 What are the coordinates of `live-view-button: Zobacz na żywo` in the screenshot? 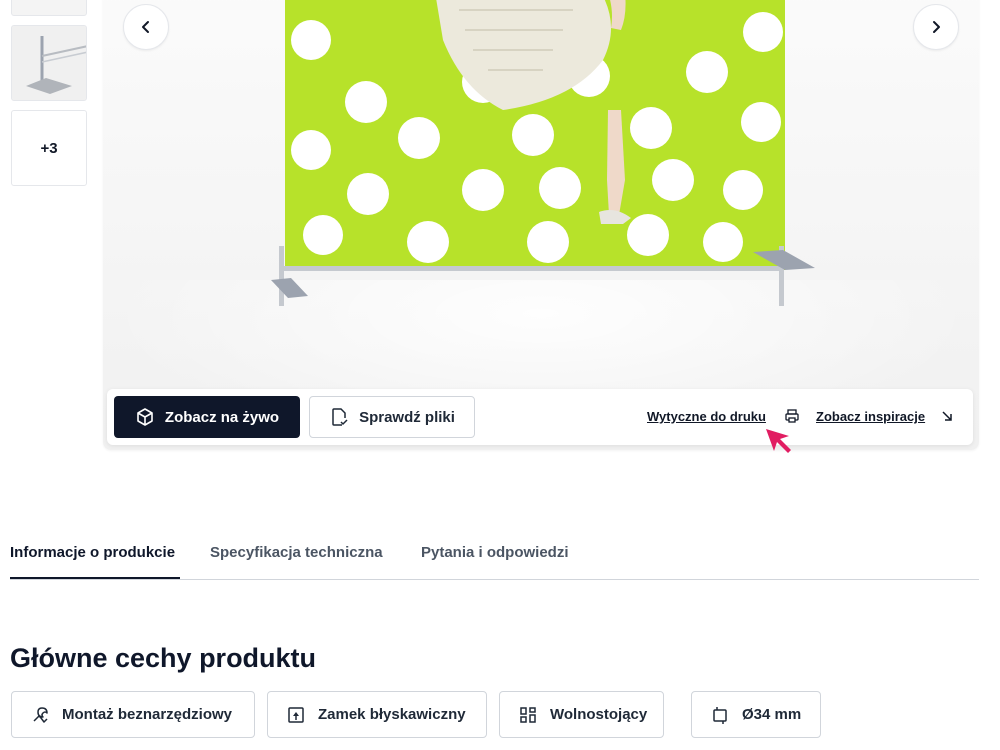 It's located at (207, 417).